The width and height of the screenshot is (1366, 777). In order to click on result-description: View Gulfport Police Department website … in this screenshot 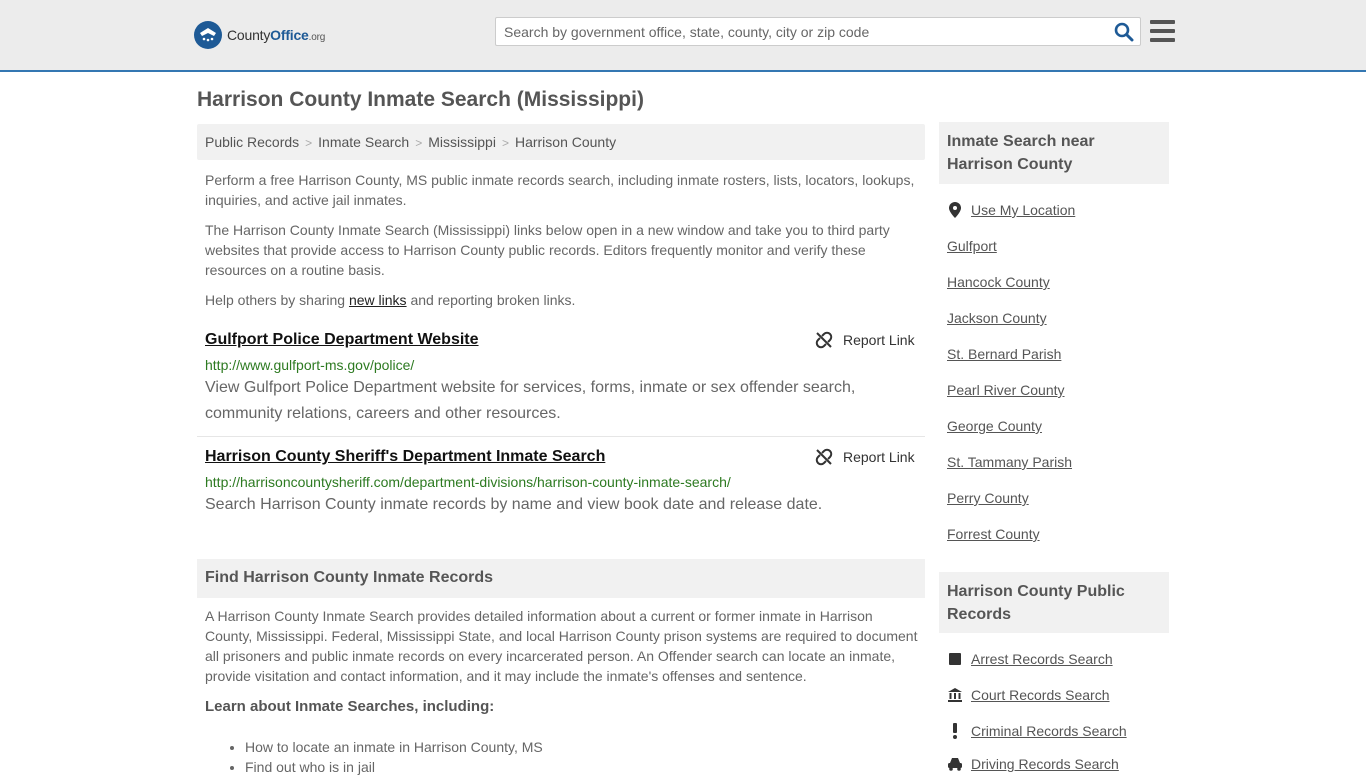, I will do `click(530, 400)`.